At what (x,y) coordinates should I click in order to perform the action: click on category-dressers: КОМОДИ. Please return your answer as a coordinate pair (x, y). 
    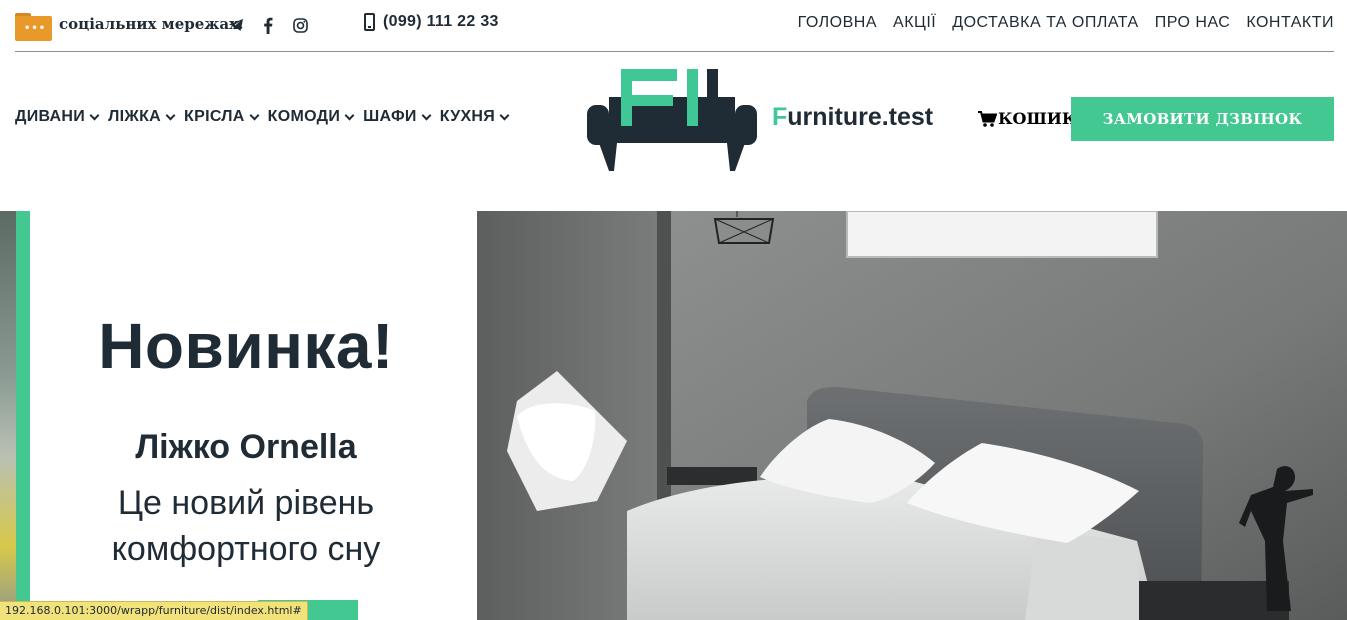
    Looking at the image, I should click on (312, 117).